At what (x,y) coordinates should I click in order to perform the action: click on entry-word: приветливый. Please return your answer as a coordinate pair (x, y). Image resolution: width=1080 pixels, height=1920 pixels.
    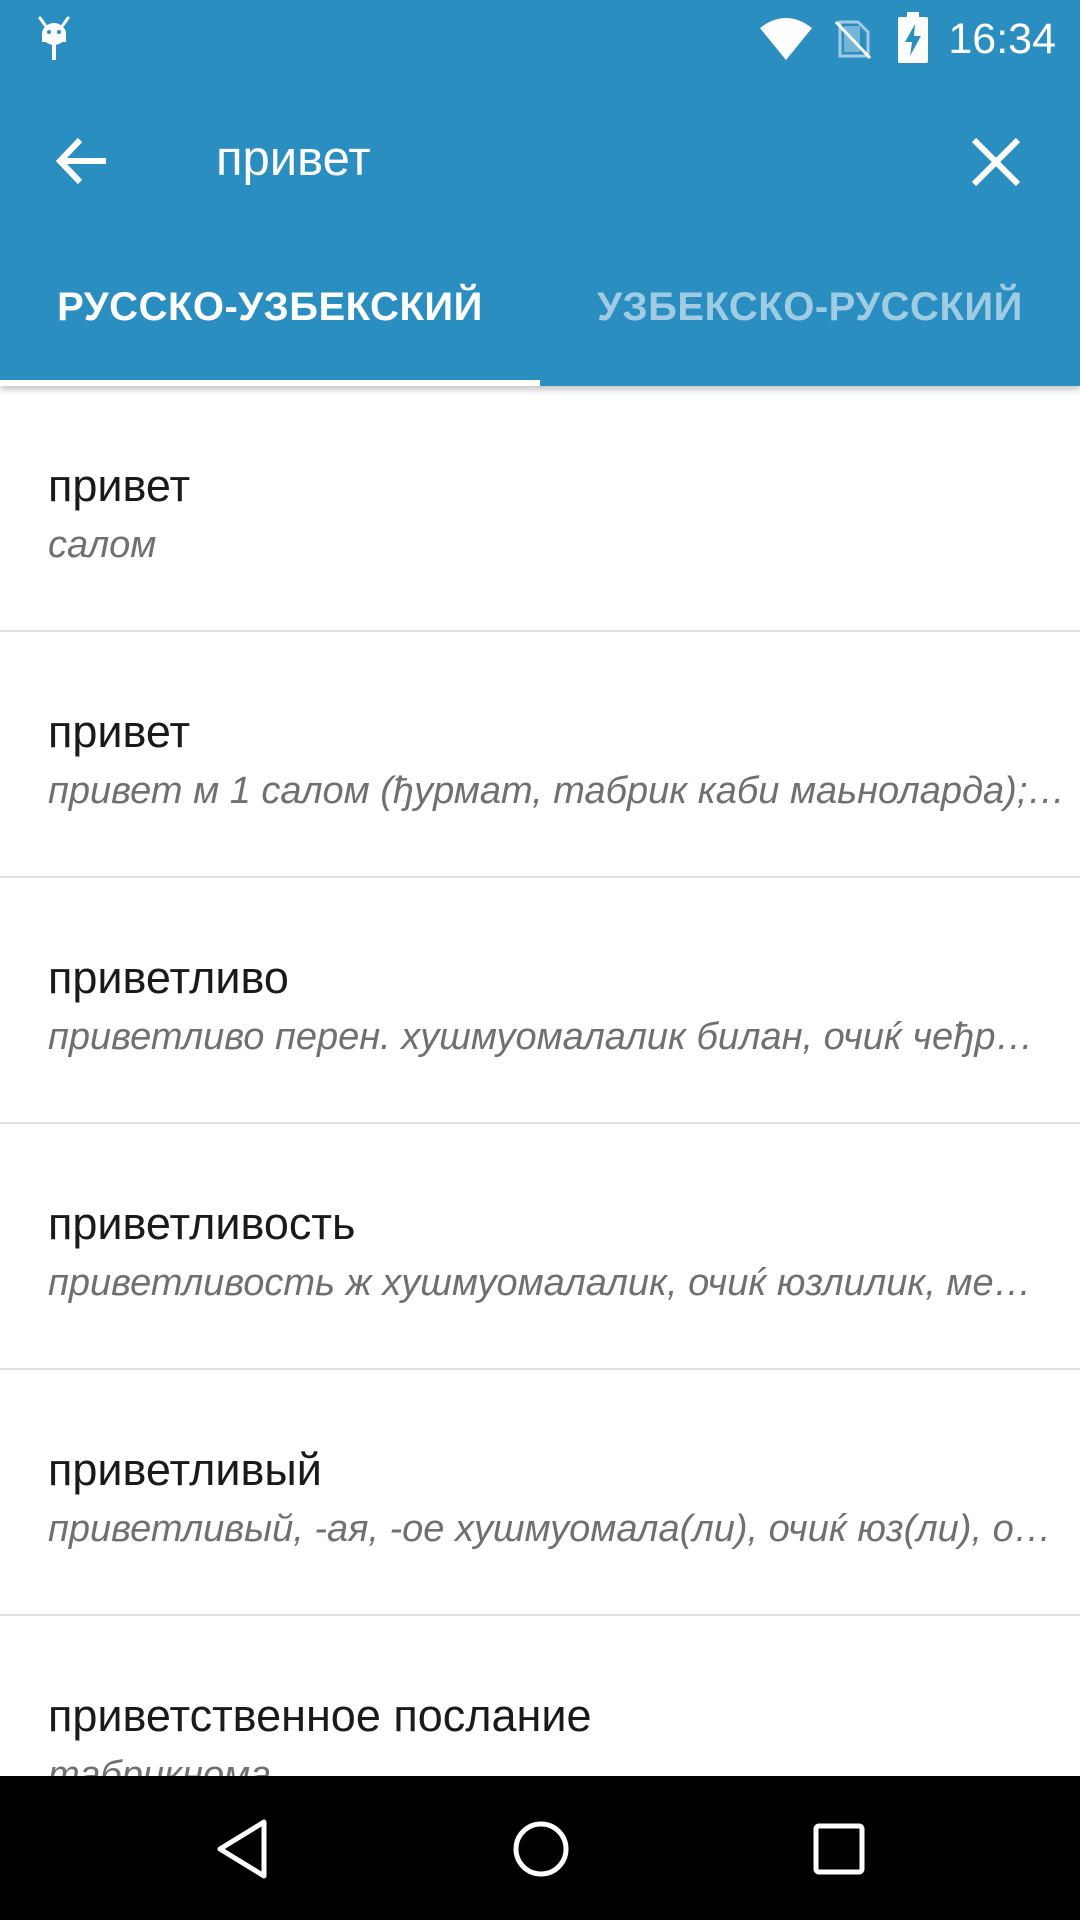
    Looking at the image, I should click on (185, 1469).